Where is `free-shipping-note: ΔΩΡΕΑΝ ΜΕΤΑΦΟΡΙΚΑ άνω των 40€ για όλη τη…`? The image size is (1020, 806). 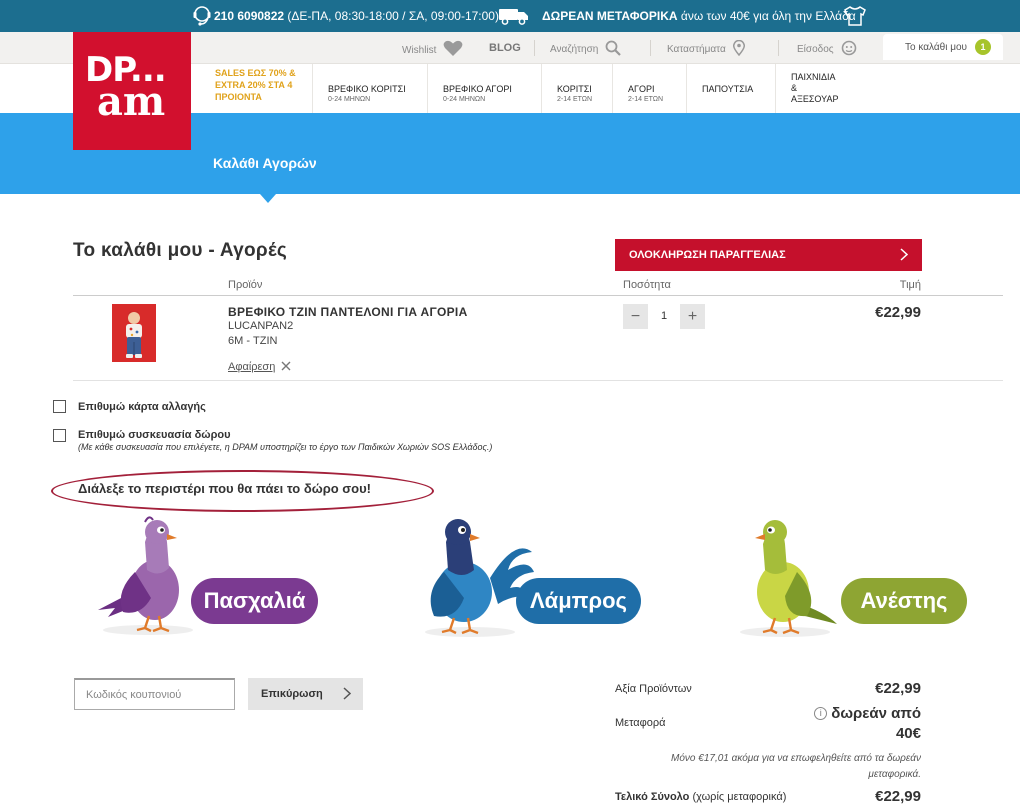
free-shipping-note: ΔΩΡΕΑΝ ΜΕΤΑΦΟΡΙΚΑ άνω των 40€ για όλη τη… is located at coordinates (699, 16).